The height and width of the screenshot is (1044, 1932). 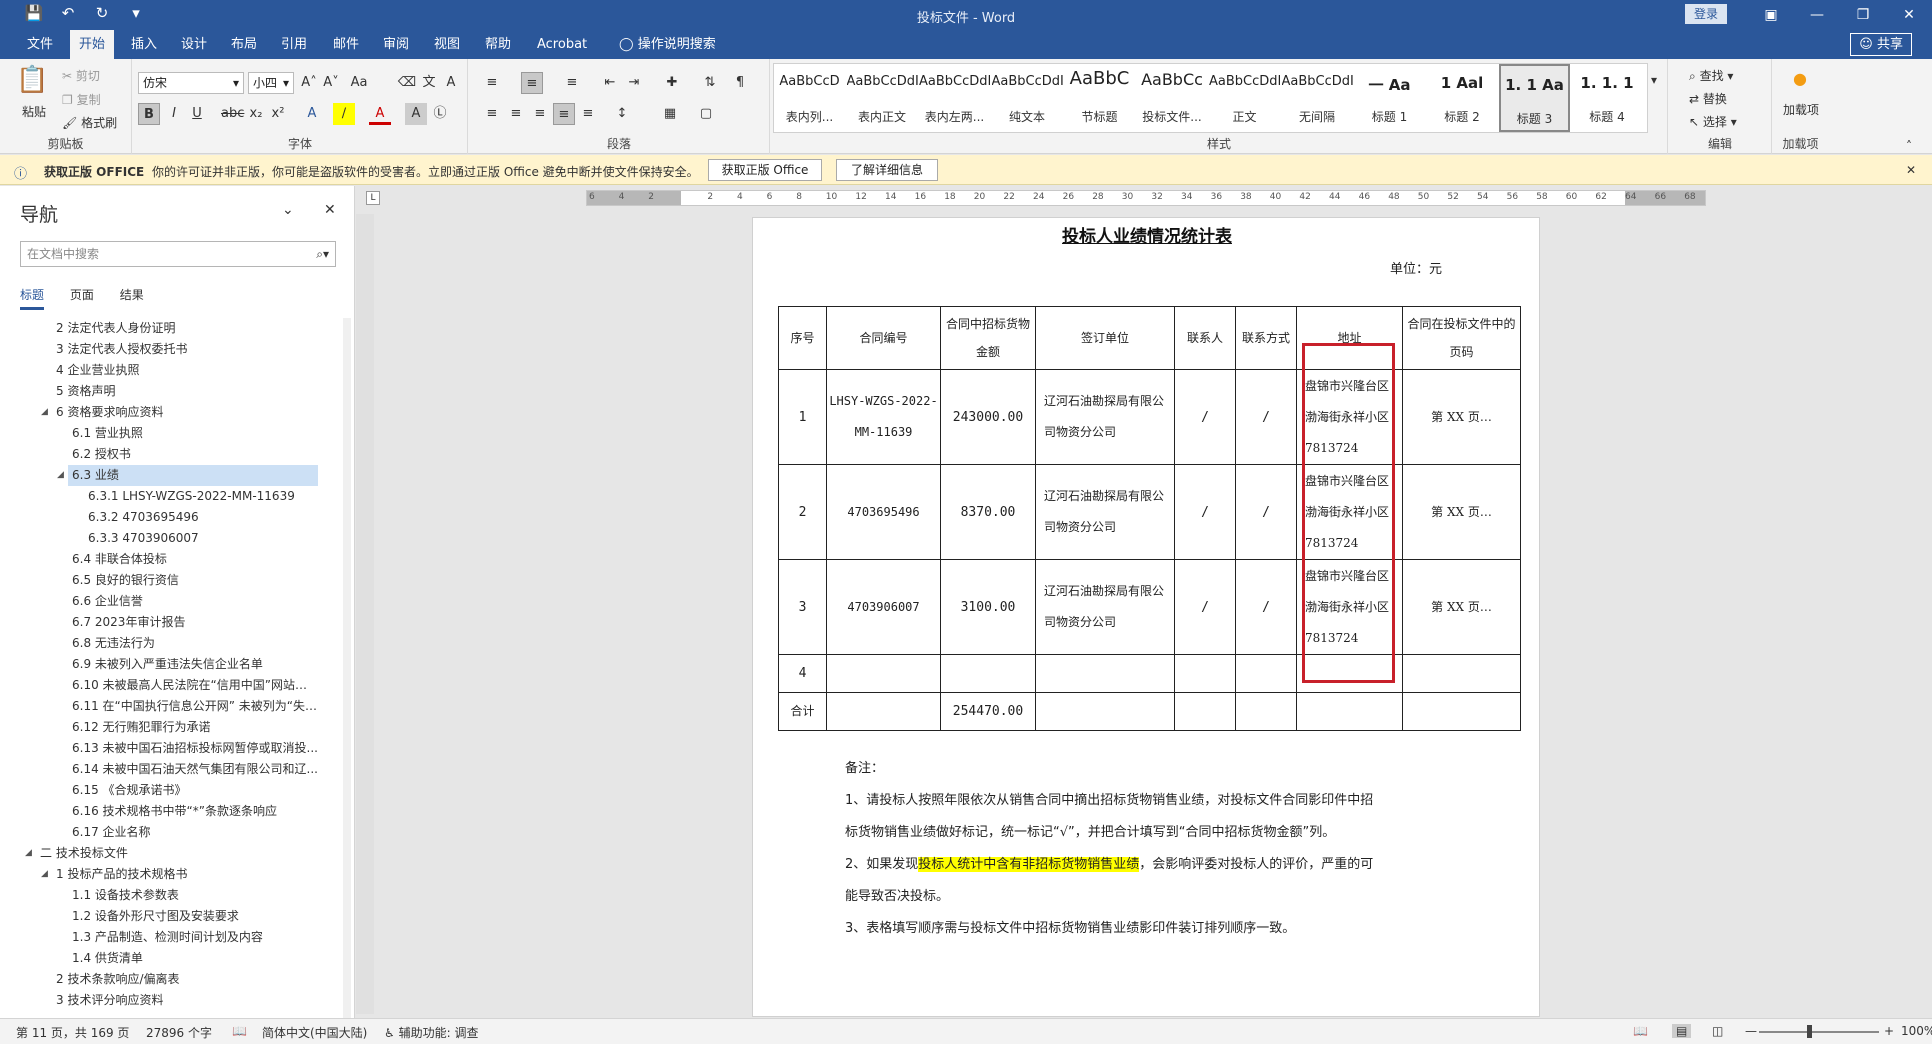 I want to click on style-item: 1. 1. 1 标题 4, so click(x=1607, y=98).